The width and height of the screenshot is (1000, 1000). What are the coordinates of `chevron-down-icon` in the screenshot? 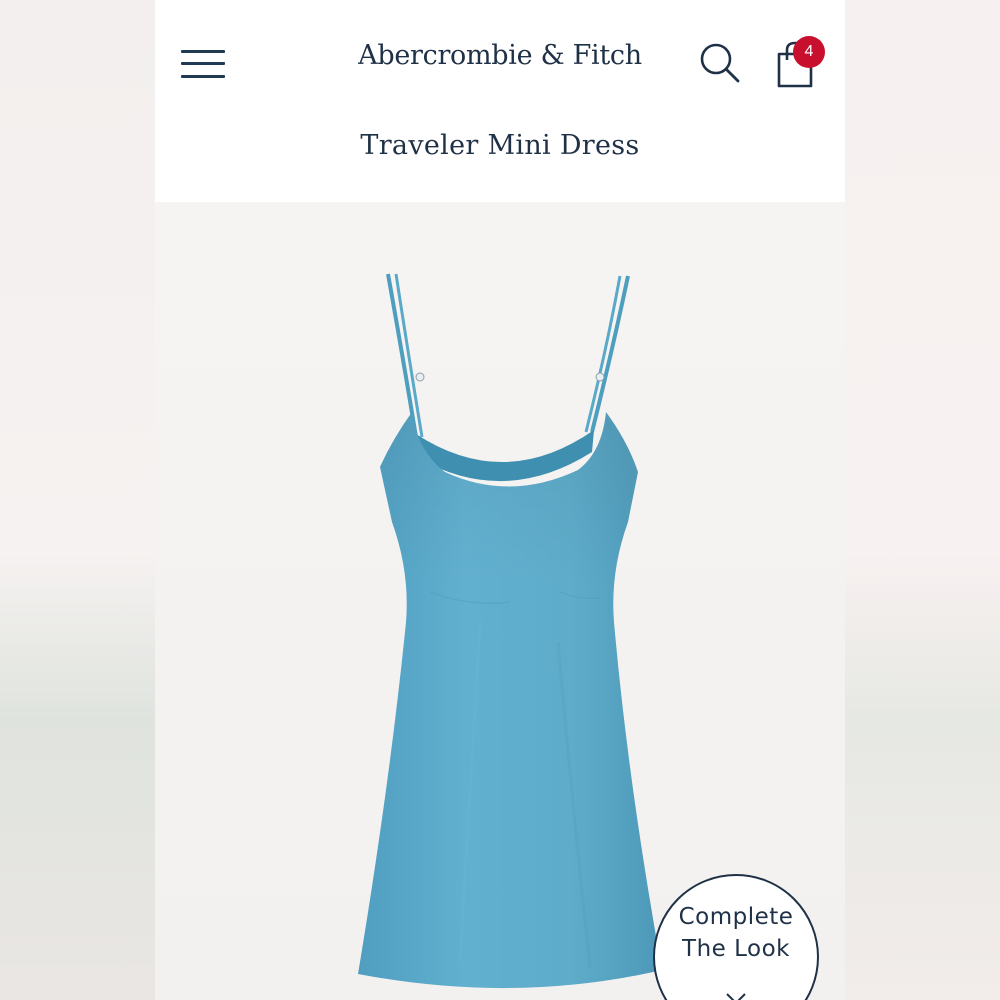 It's located at (736, 996).